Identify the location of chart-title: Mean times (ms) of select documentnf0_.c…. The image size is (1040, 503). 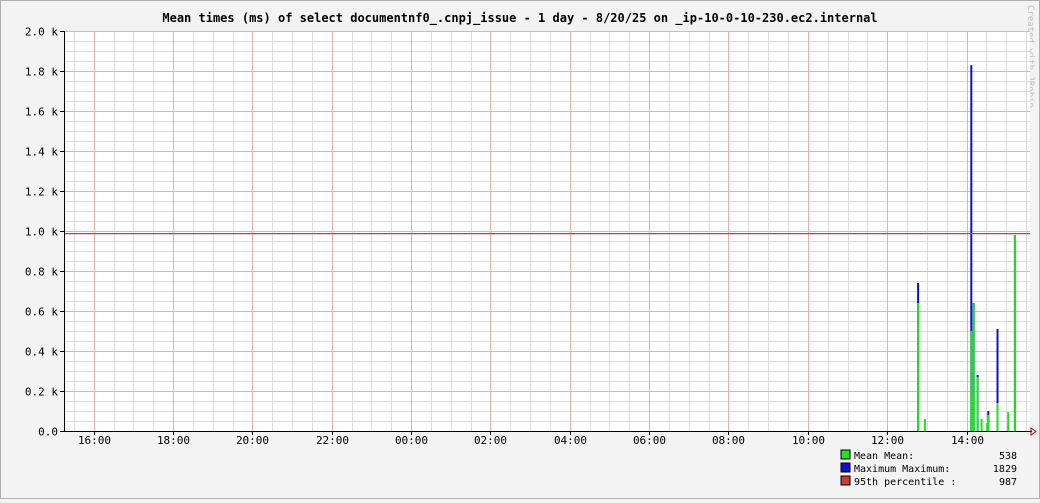
(519, 18).